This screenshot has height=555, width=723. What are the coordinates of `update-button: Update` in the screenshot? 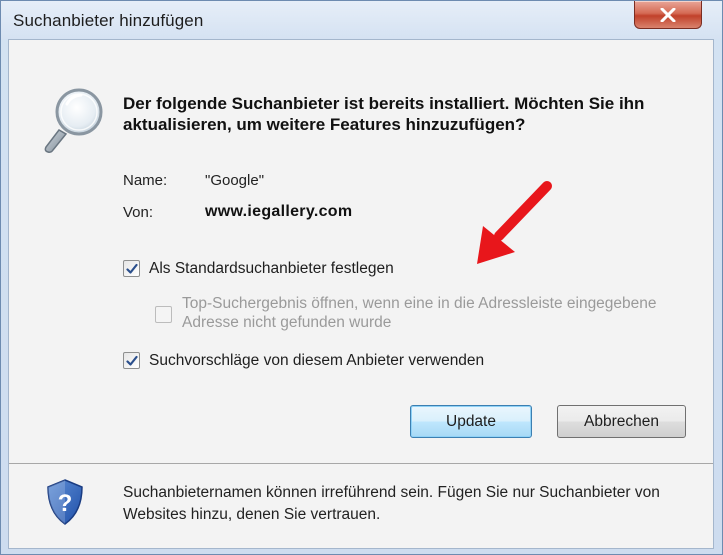 It's located at (471, 421).